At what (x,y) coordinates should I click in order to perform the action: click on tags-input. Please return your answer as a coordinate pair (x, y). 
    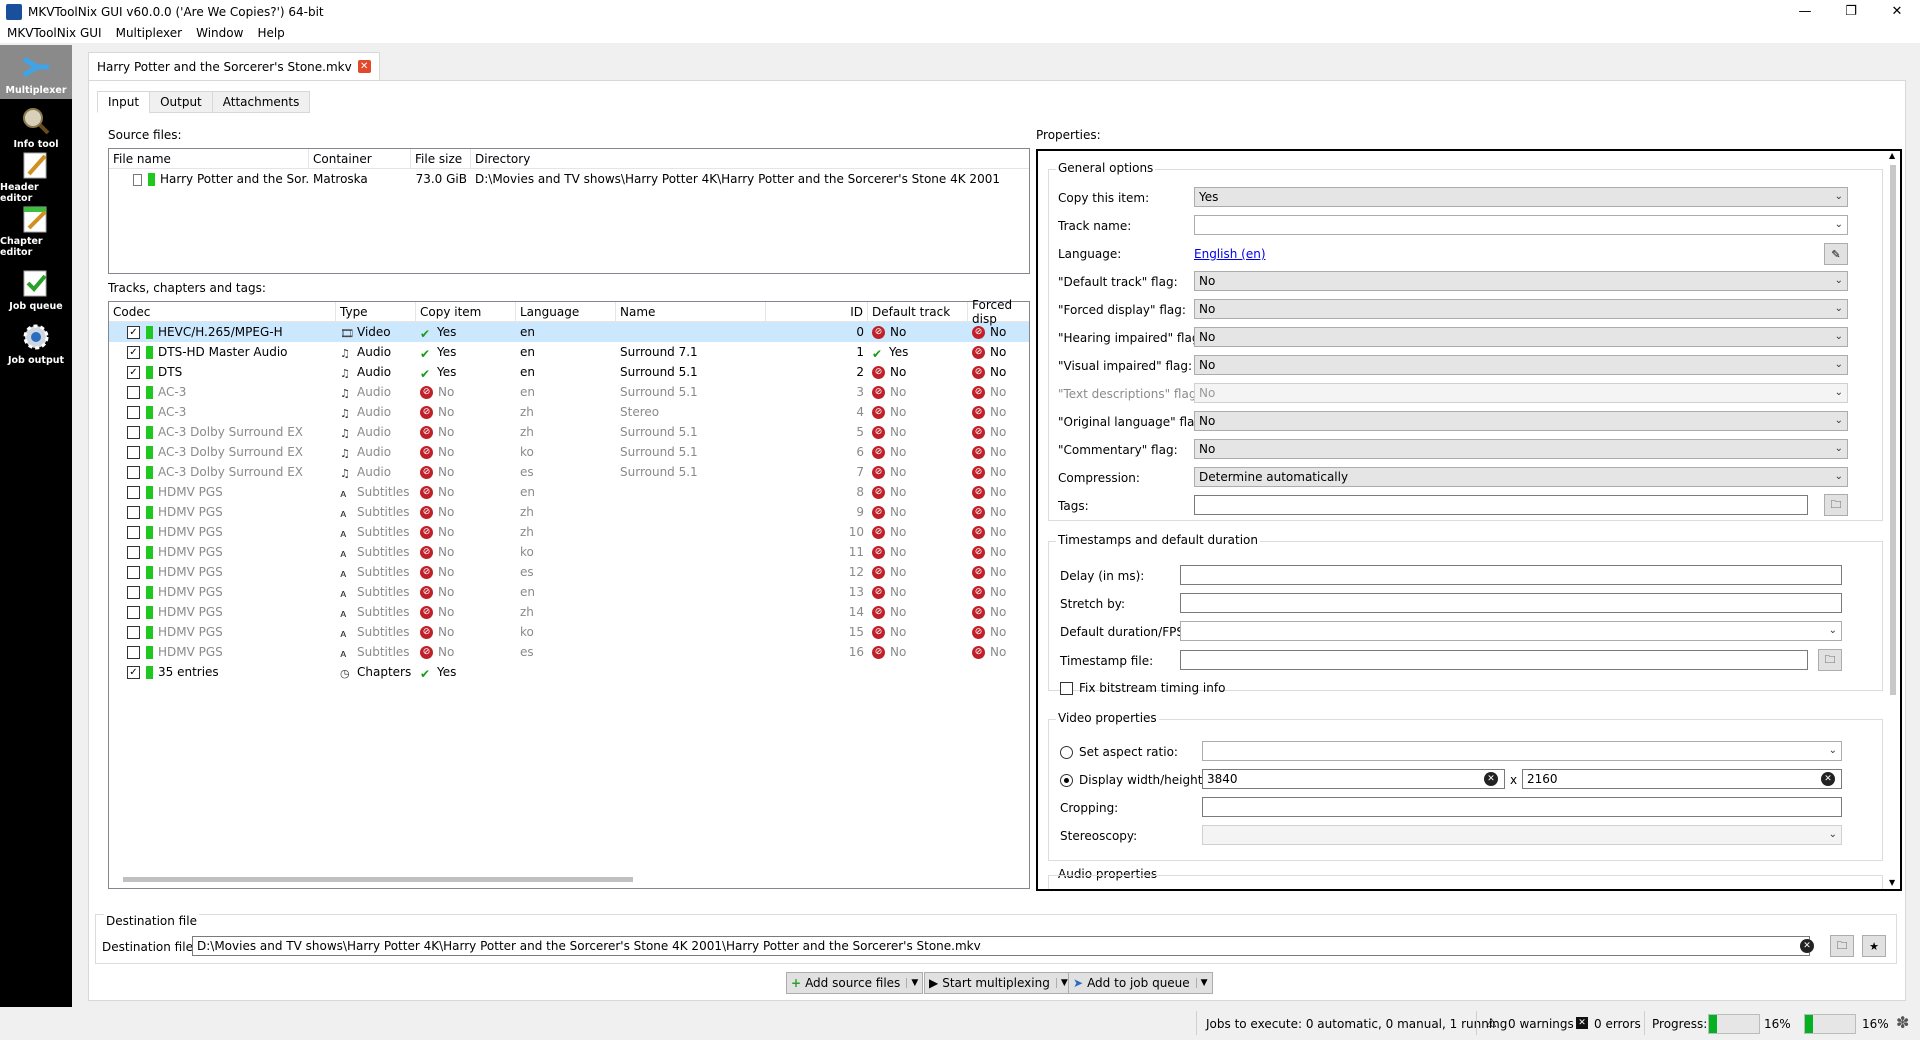
    Looking at the image, I should click on (1501, 505).